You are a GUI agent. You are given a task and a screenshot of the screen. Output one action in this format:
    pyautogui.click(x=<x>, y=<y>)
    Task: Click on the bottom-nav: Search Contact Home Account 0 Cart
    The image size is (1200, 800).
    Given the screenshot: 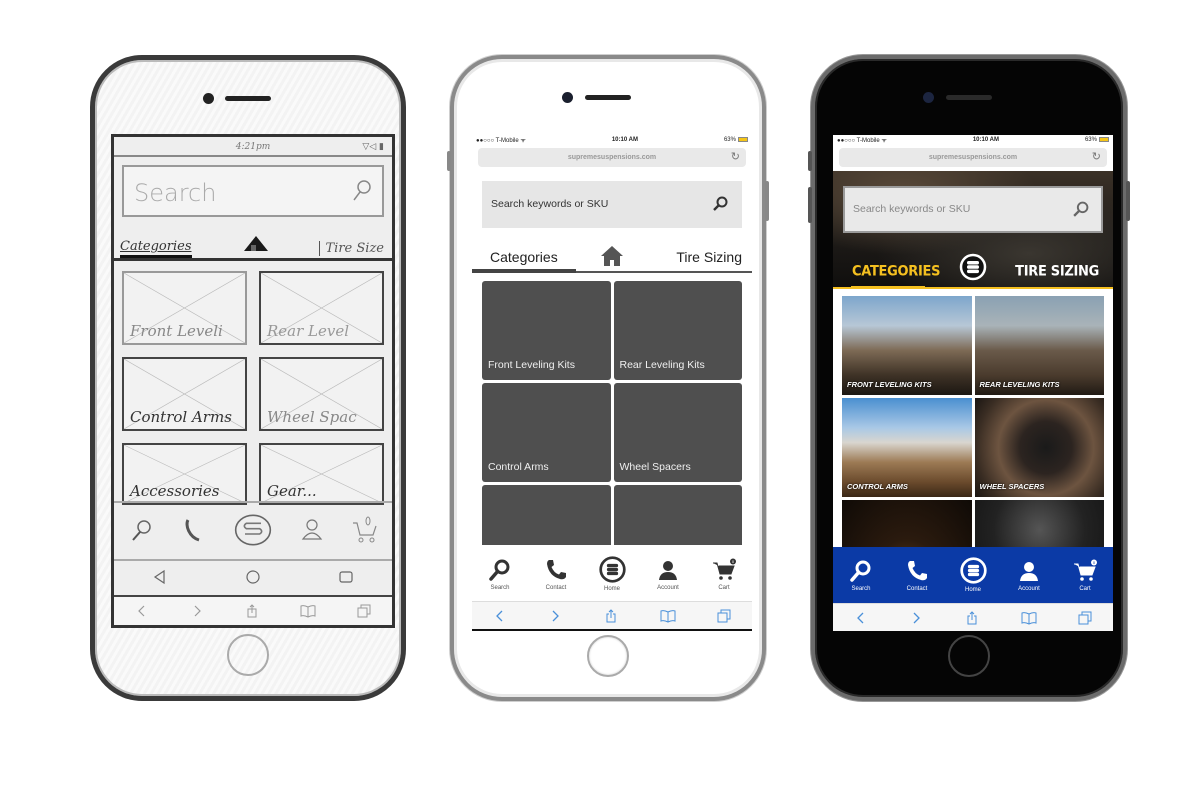 What is the action you would take?
    pyautogui.click(x=973, y=575)
    